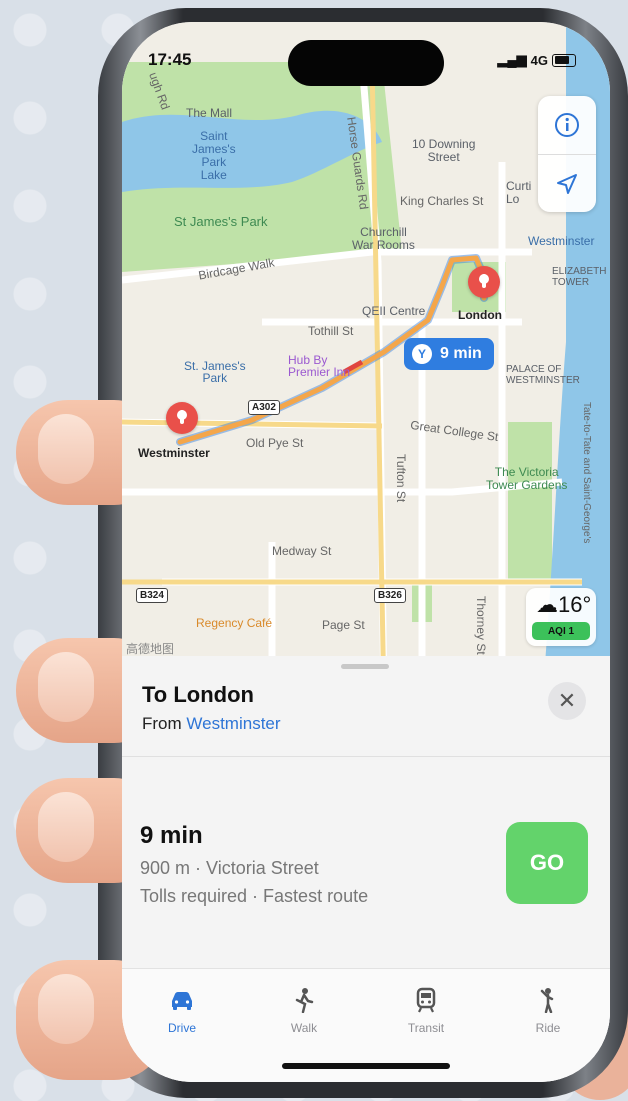 The image size is (628, 1101). Describe the element at coordinates (547, 863) in the screenshot. I see `go-button: GO` at that location.